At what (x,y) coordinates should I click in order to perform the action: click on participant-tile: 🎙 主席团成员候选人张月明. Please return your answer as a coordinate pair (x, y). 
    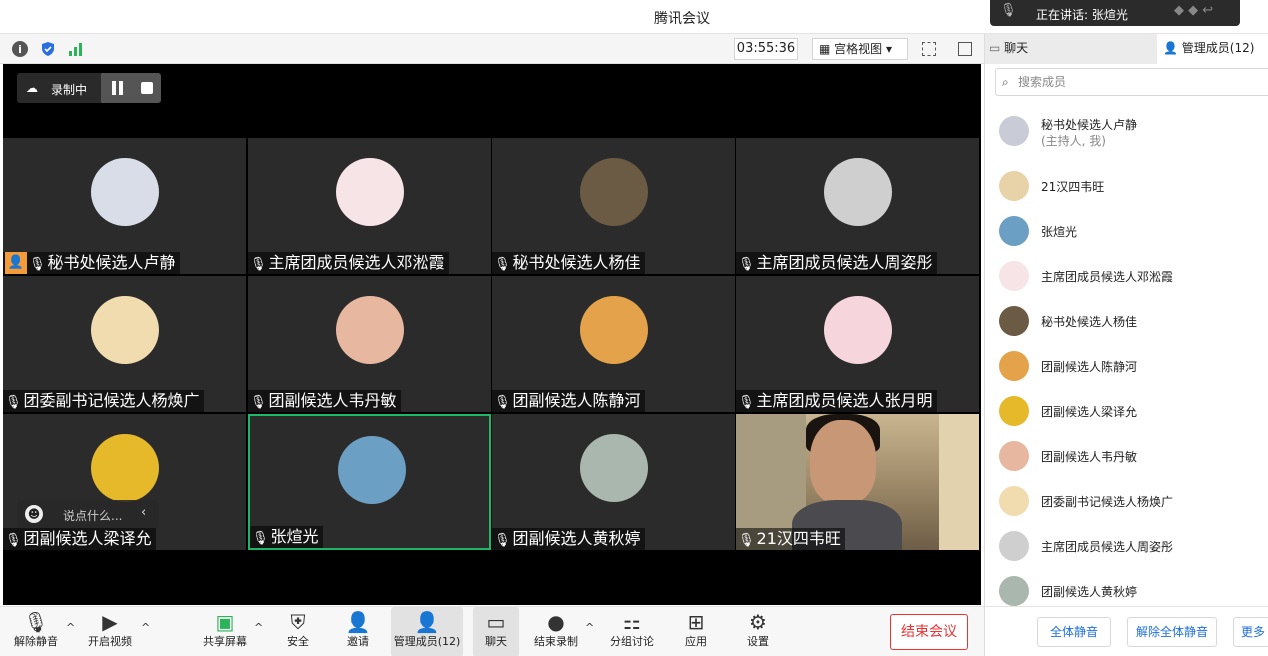
    Looking at the image, I should click on (857, 344).